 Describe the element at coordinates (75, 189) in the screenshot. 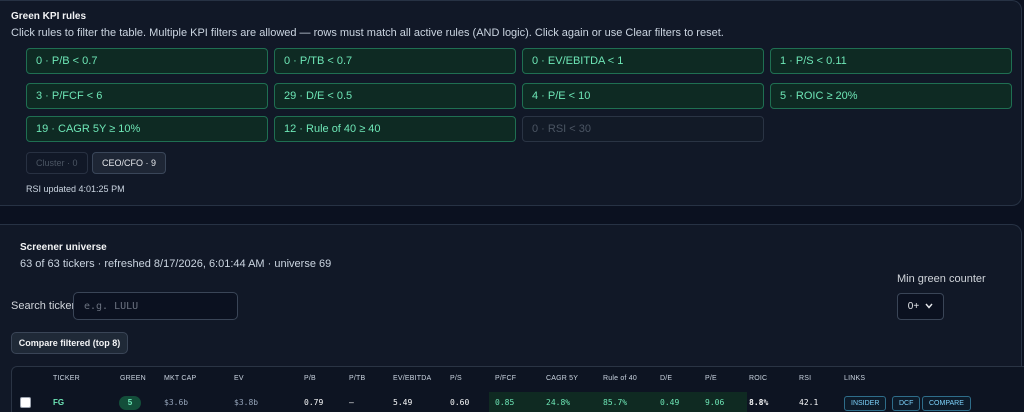

I see `rsi-updated-text: RSI updated 4:01:25 PM` at that location.